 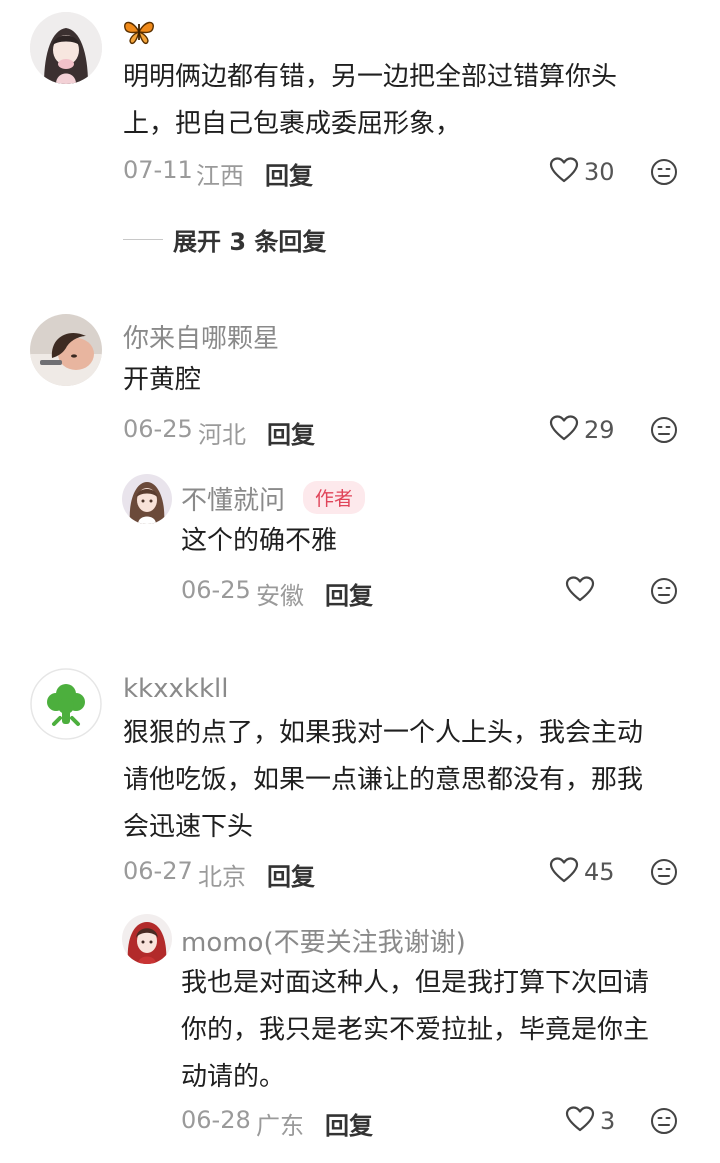 I want to click on like-button: 3, so click(x=590, y=1121).